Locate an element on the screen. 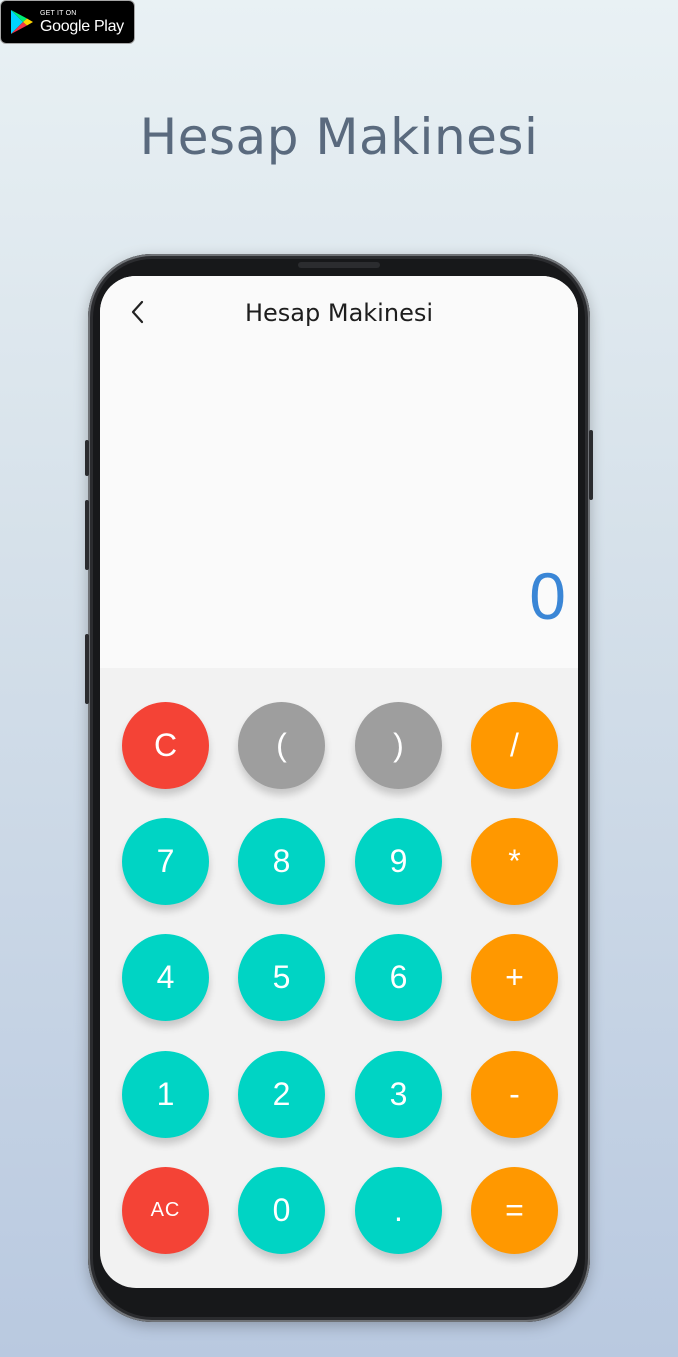 The image size is (678, 1357). screen-title: Hesap Makinesi is located at coordinates (338, 313).